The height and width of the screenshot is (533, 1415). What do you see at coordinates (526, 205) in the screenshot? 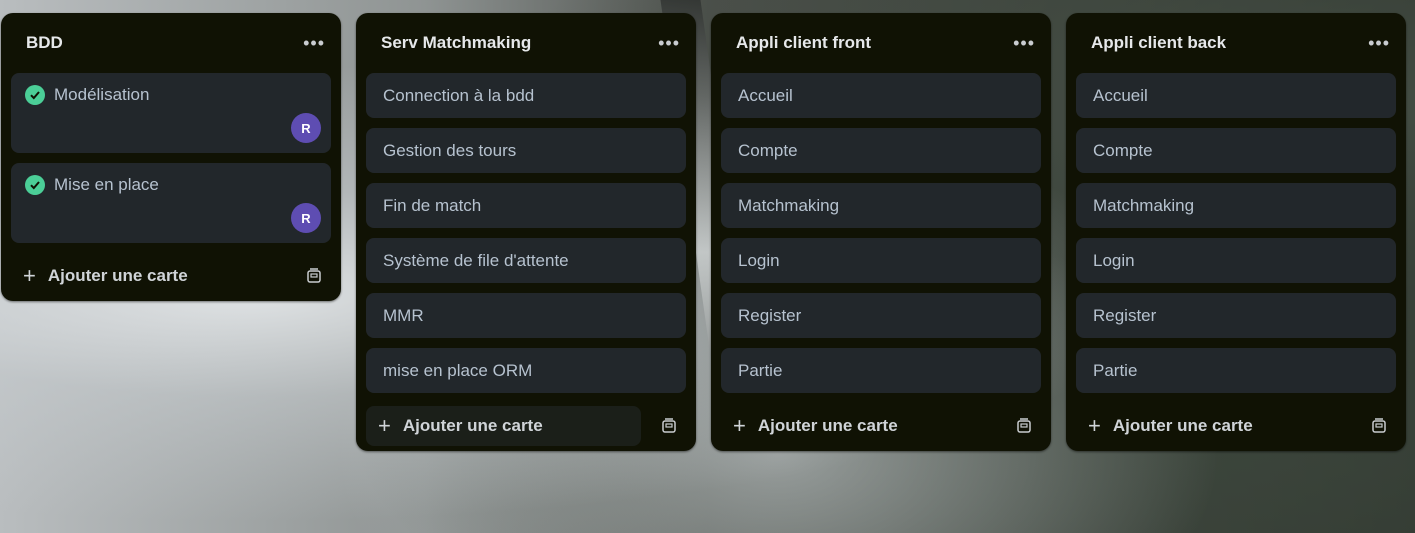
I see `card: Fin de match` at bounding box center [526, 205].